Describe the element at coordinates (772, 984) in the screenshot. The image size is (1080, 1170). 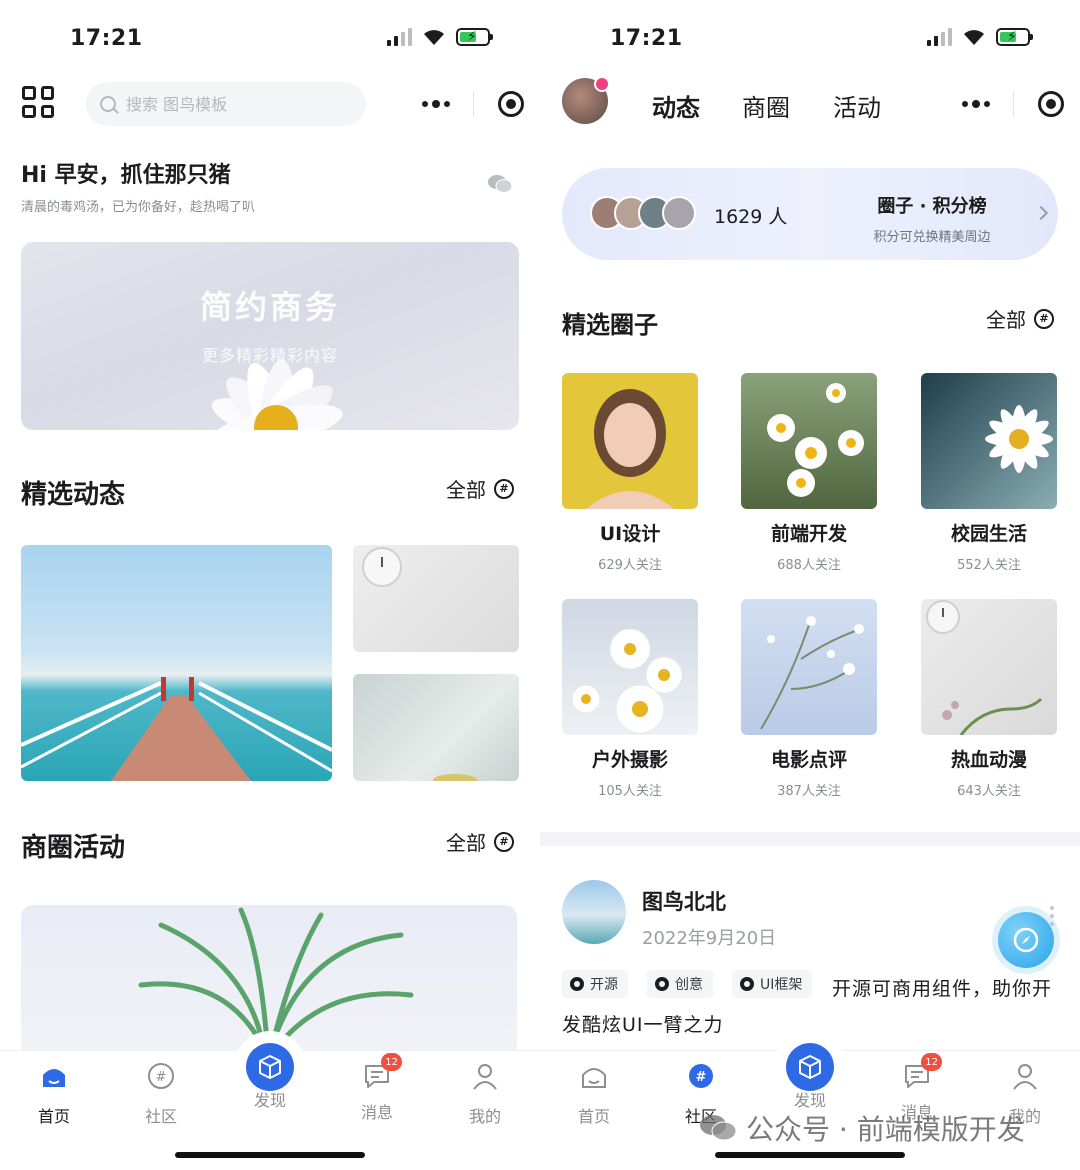
I see `tag-ui-framework: UI框架` at that location.